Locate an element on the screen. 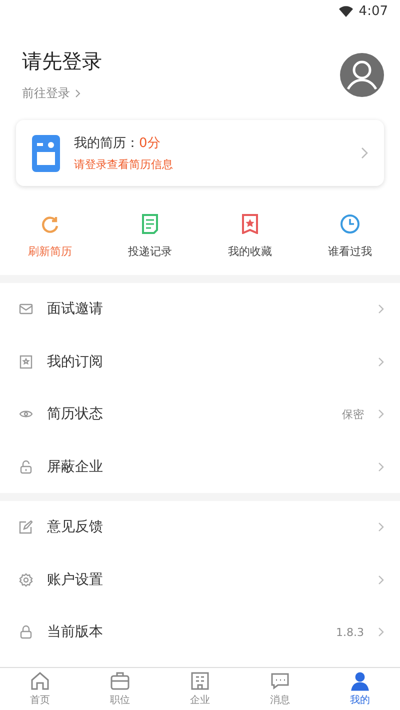  login-link: 前往登录 is located at coordinates (62, 93).